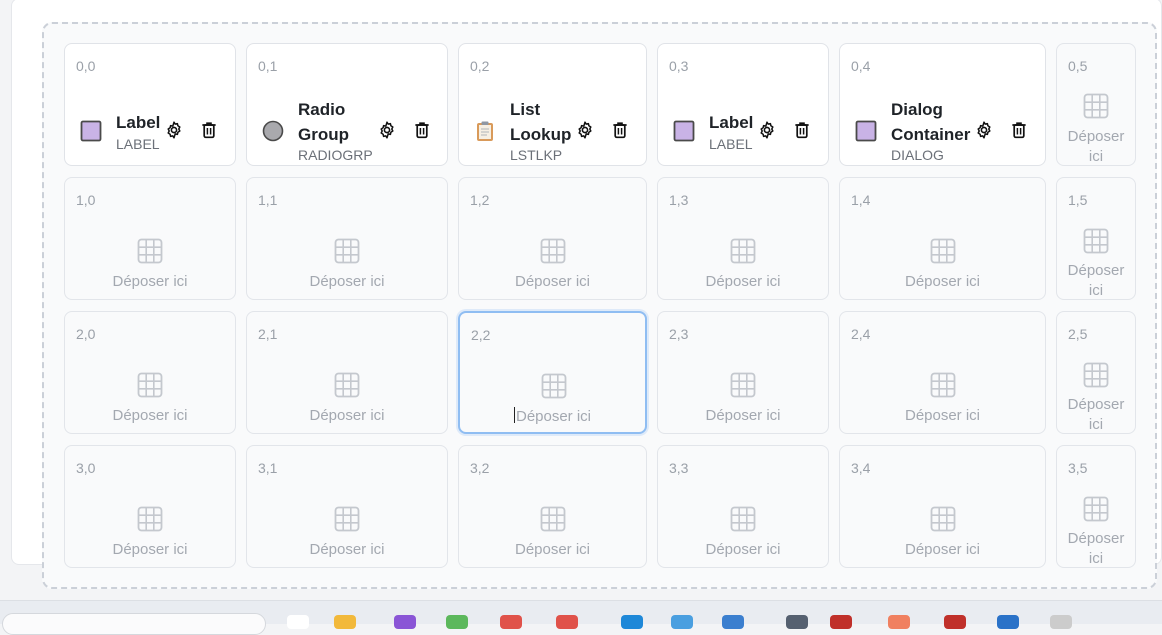  What do you see at coordinates (917, 155) in the screenshot?
I see `component-code: DIALOG` at bounding box center [917, 155].